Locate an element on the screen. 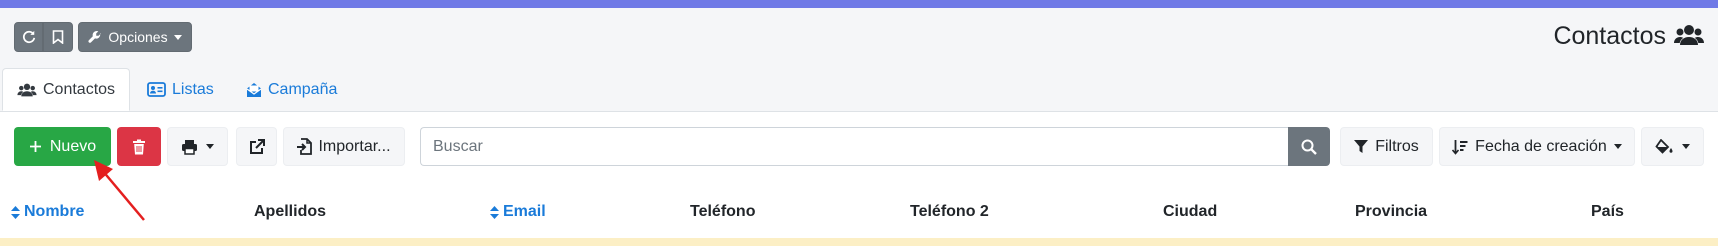 The image size is (1718, 246). search-button is located at coordinates (1309, 146).